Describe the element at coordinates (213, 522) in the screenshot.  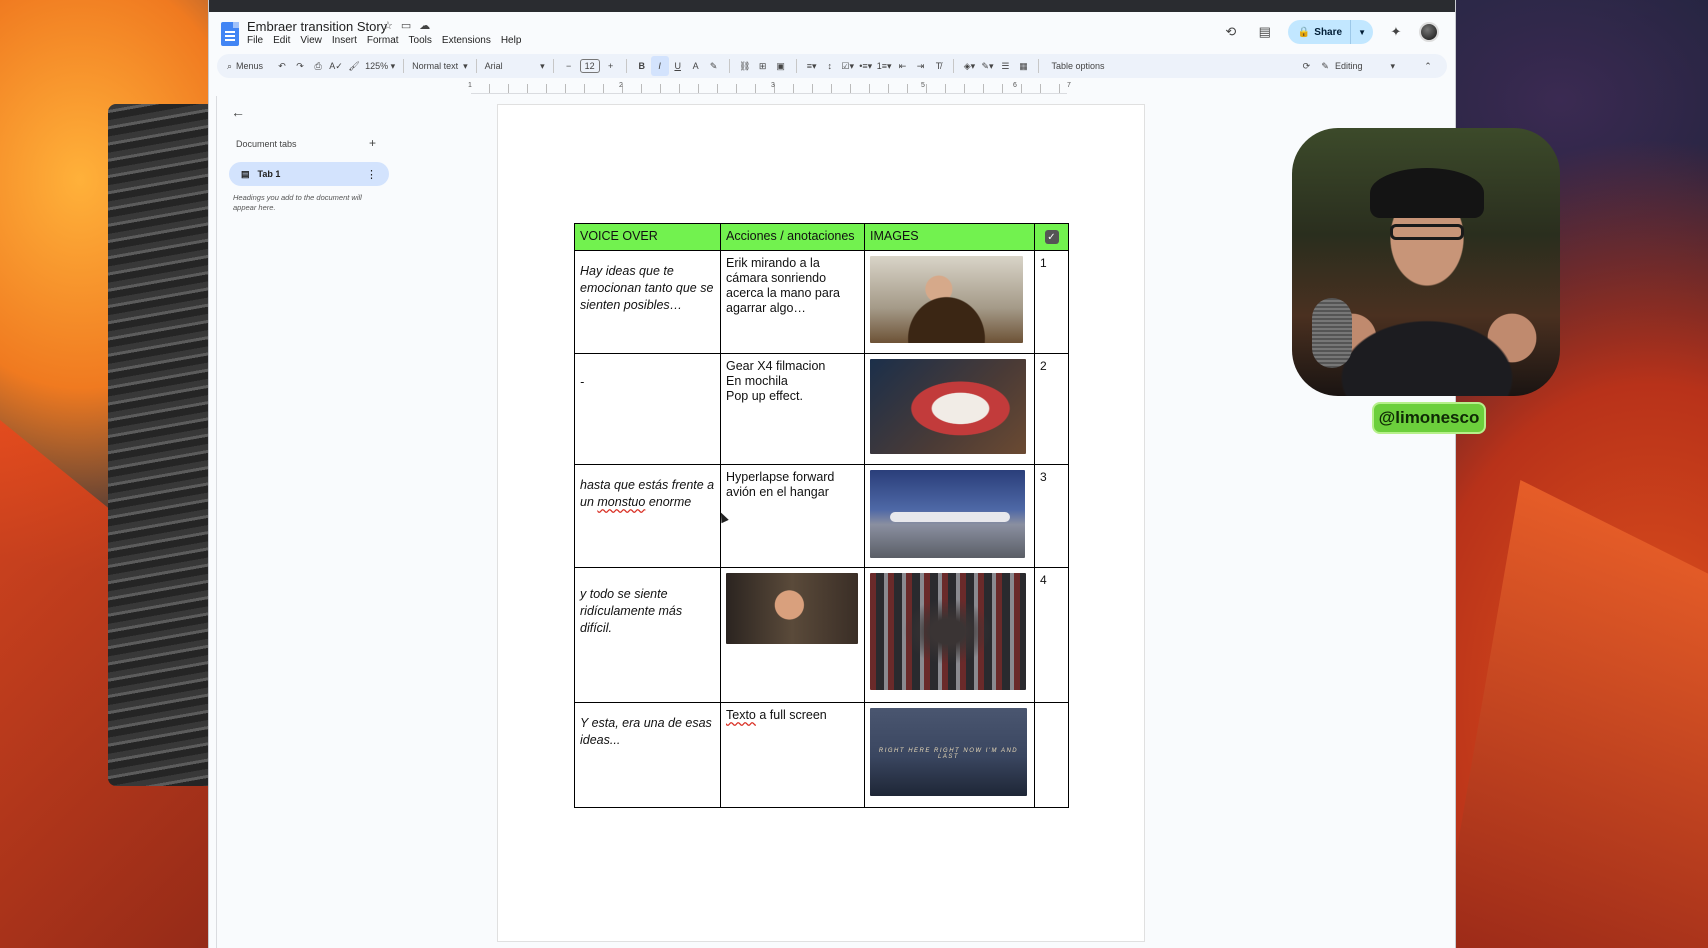
I see `vertical-ruler` at that location.